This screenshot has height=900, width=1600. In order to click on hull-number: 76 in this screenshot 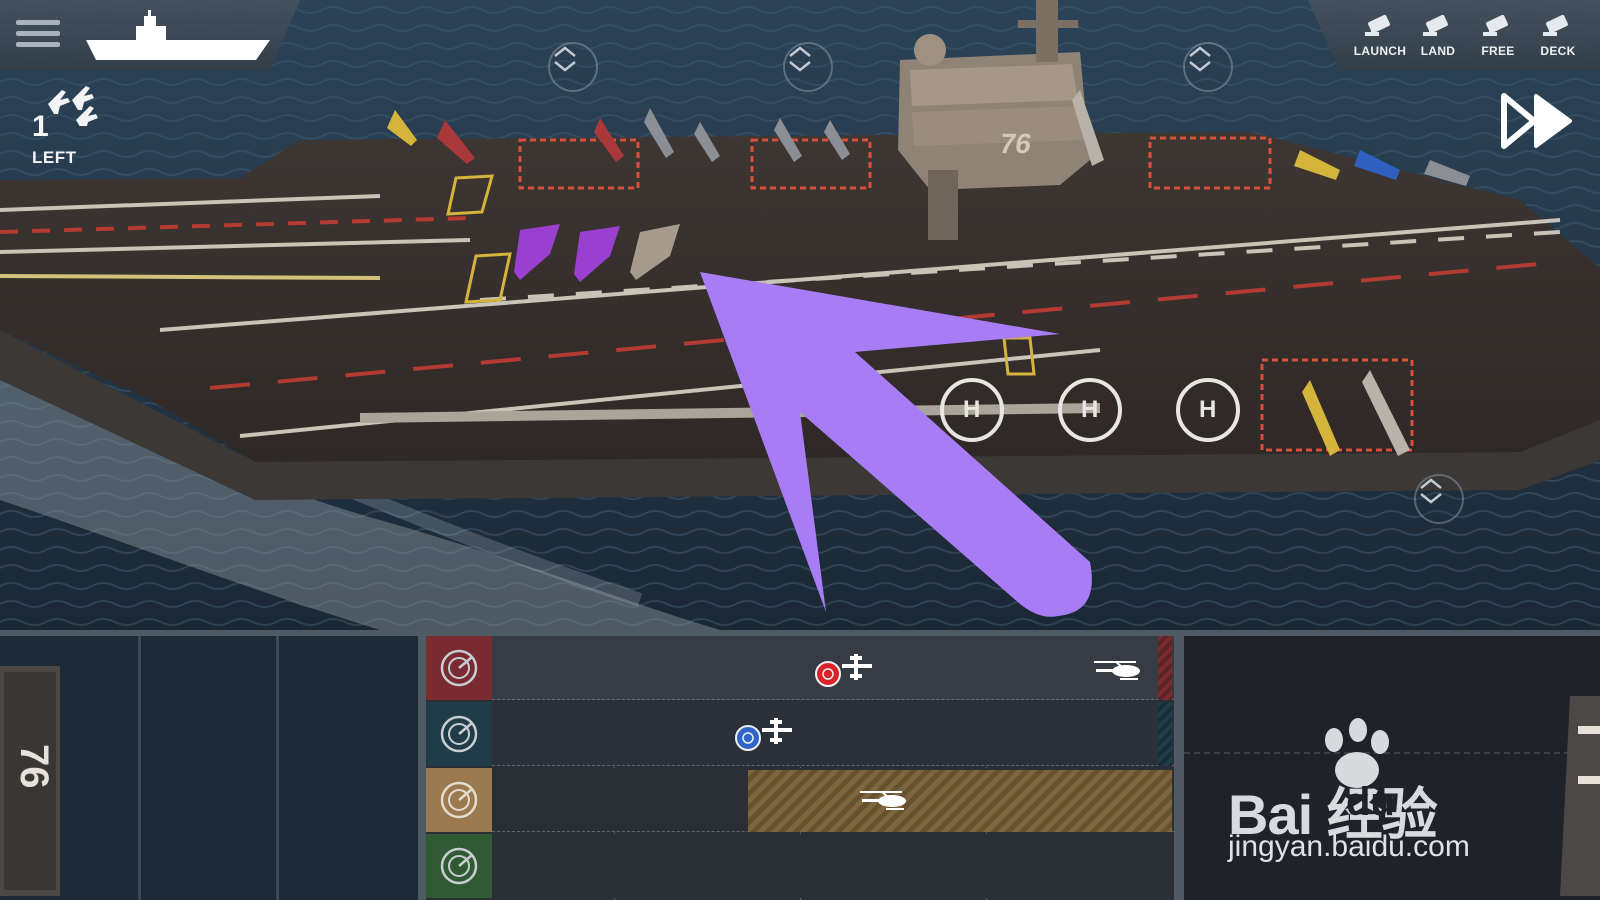, I will do `click(1015, 143)`.